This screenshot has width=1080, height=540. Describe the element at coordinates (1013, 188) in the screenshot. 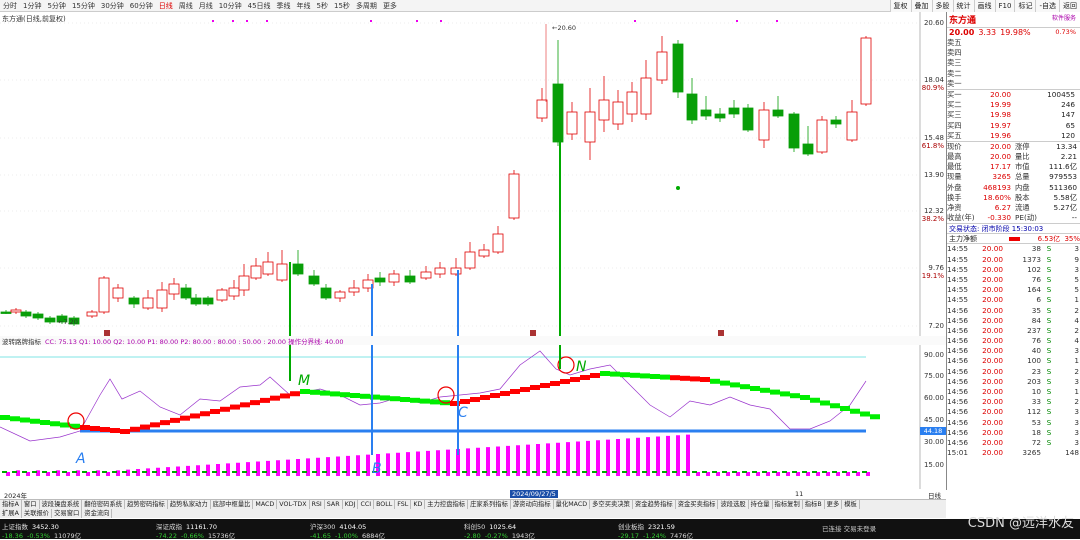

I see `stats-row: 外盘 468193 内盘 511360` at that location.